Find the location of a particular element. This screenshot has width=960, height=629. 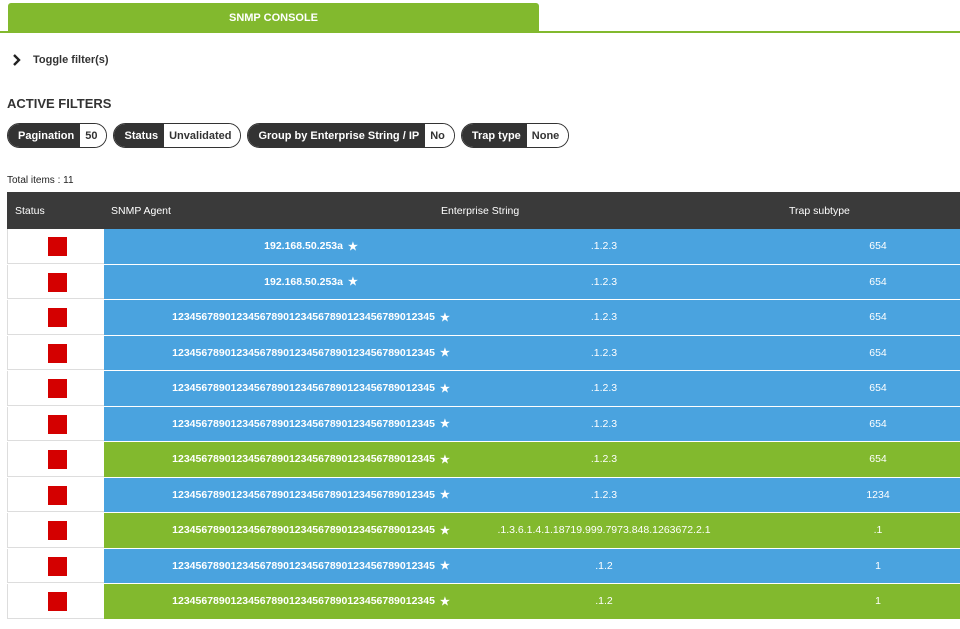

filter-key: Status is located at coordinates (139, 135).